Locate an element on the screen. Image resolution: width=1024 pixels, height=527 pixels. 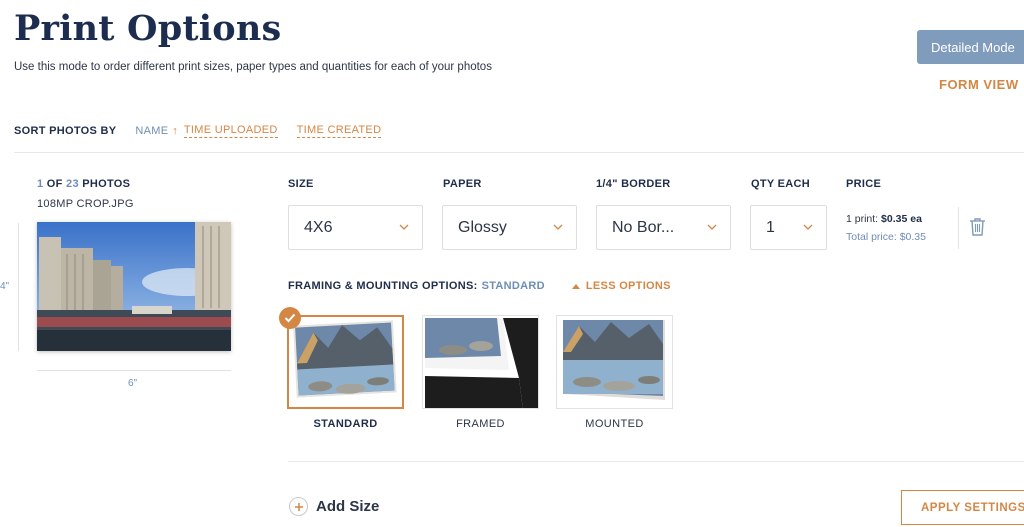
framing-option-standard is located at coordinates (345, 362).